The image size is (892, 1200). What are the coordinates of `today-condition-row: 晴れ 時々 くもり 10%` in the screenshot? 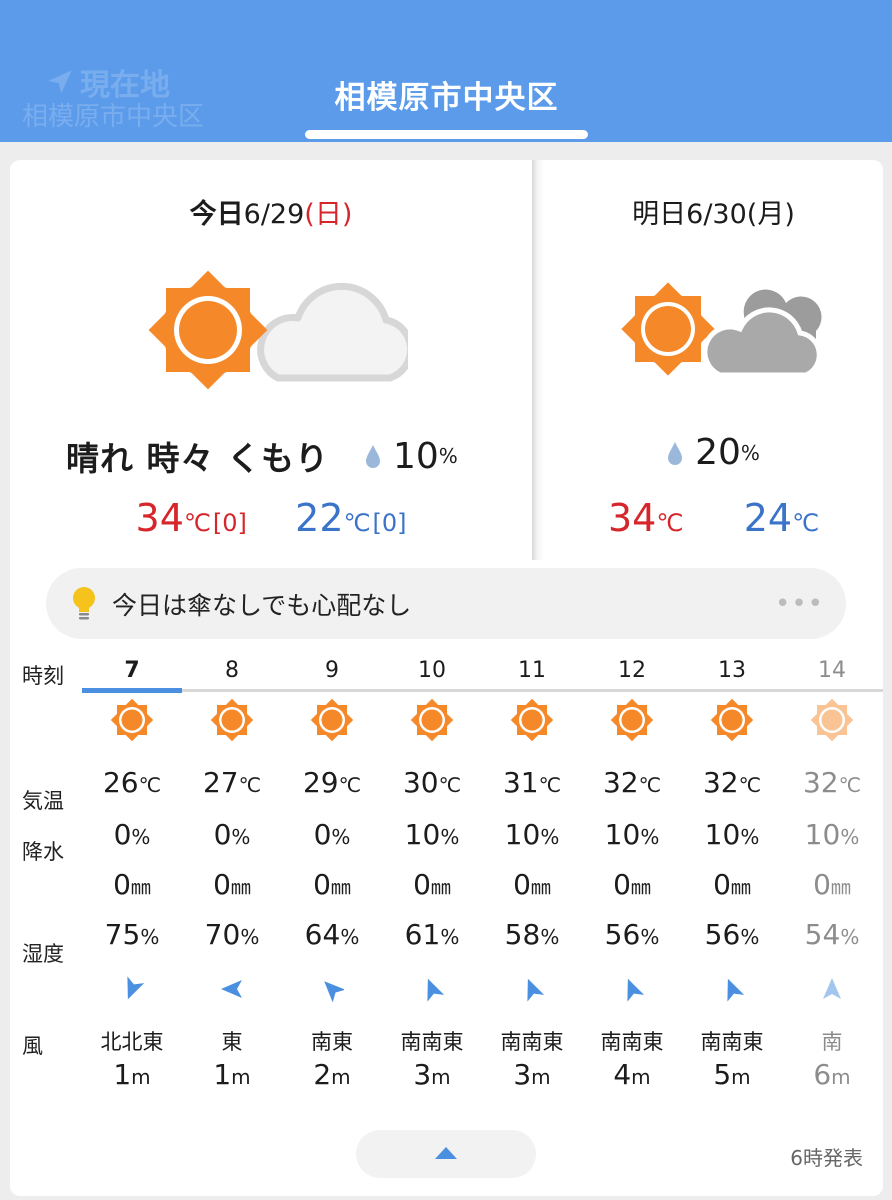 It's located at (276, 456).